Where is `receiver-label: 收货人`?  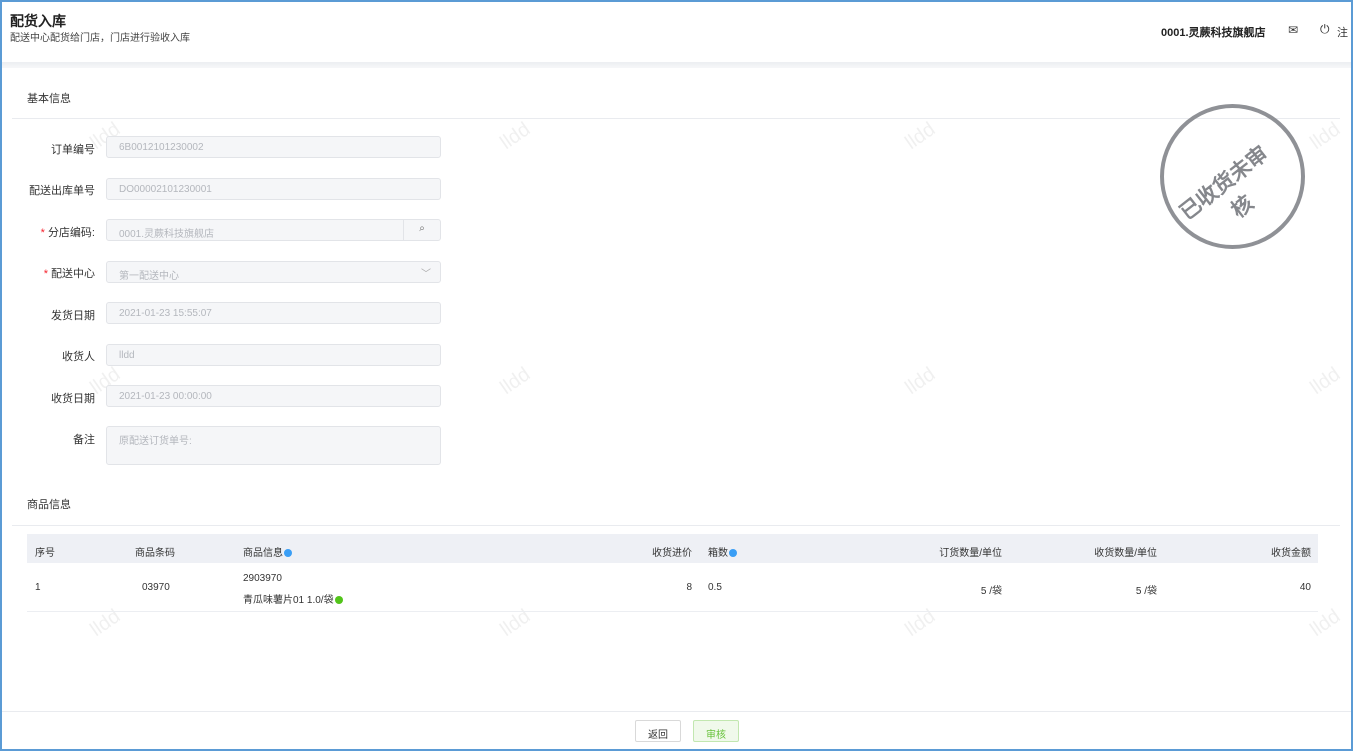 receiver-label: 收货人 is located at coordinates (78, 357).